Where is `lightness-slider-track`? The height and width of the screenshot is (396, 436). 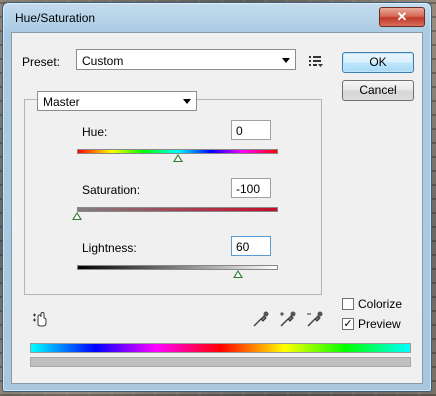 lightness-slider-track is located at coordinates (177, 267).